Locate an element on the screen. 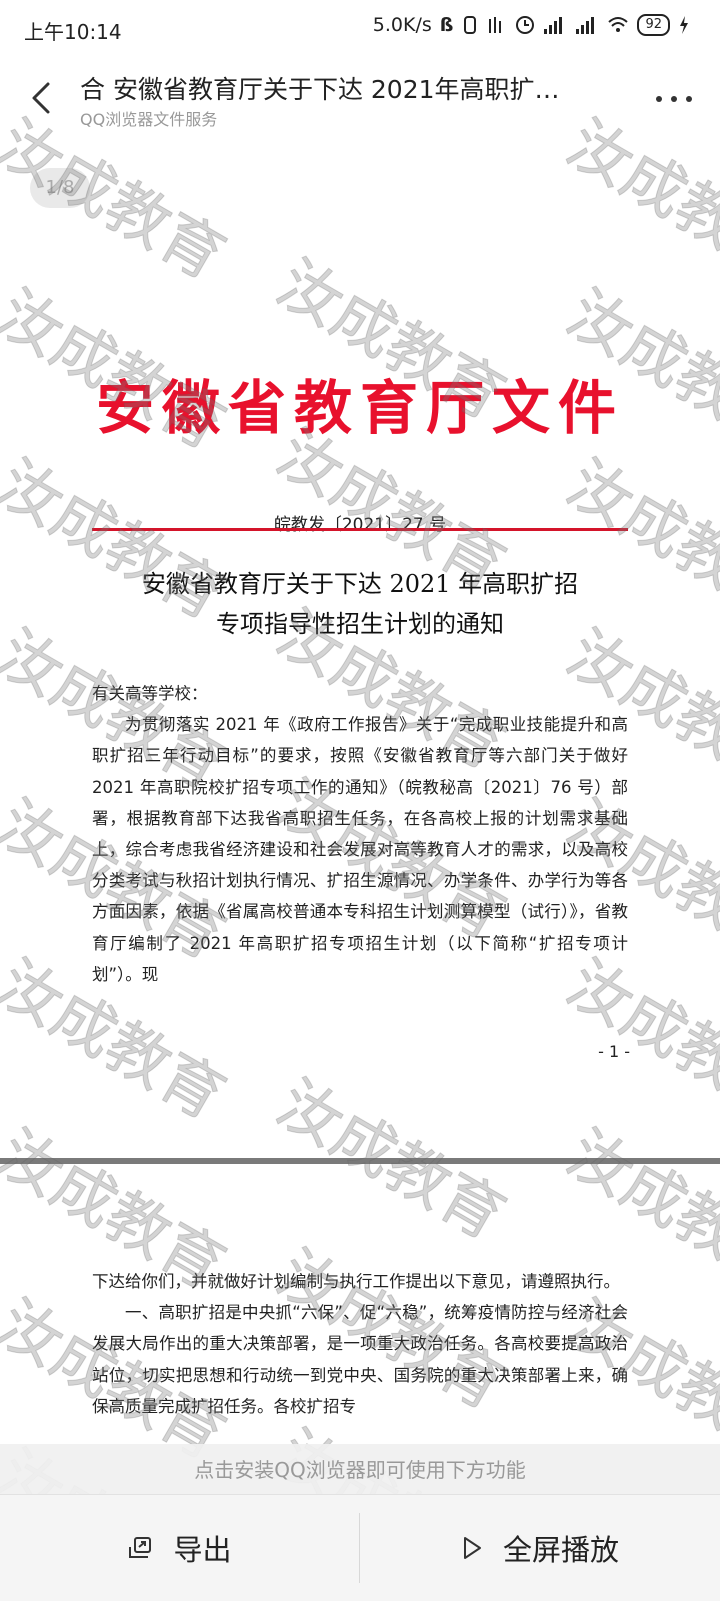 This screenshot has height=1601, width=720. status-bar: 上午10:14 5.0K/s ß 92 is located at coordinates (360, 28).